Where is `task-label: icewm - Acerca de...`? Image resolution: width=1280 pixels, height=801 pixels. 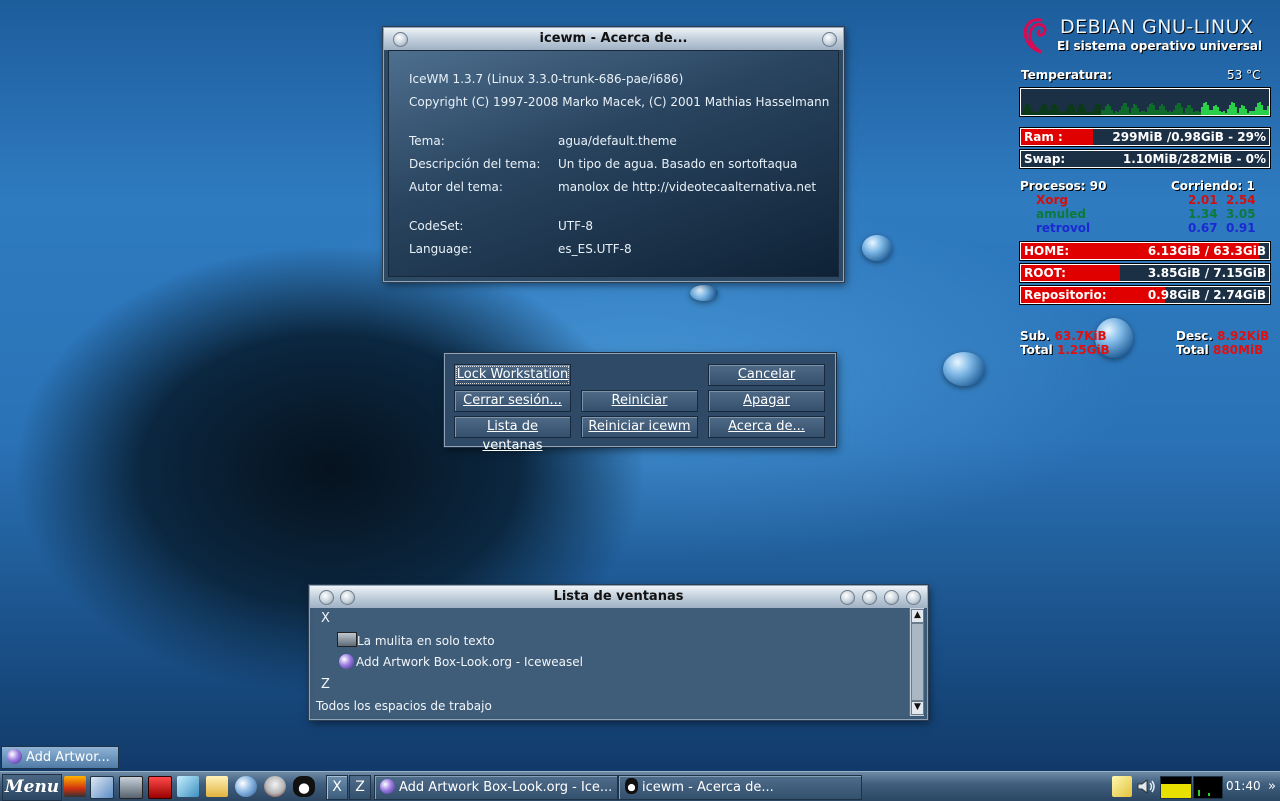 task-label: icewm - Acerca de... is located at coordinates (708, 787).